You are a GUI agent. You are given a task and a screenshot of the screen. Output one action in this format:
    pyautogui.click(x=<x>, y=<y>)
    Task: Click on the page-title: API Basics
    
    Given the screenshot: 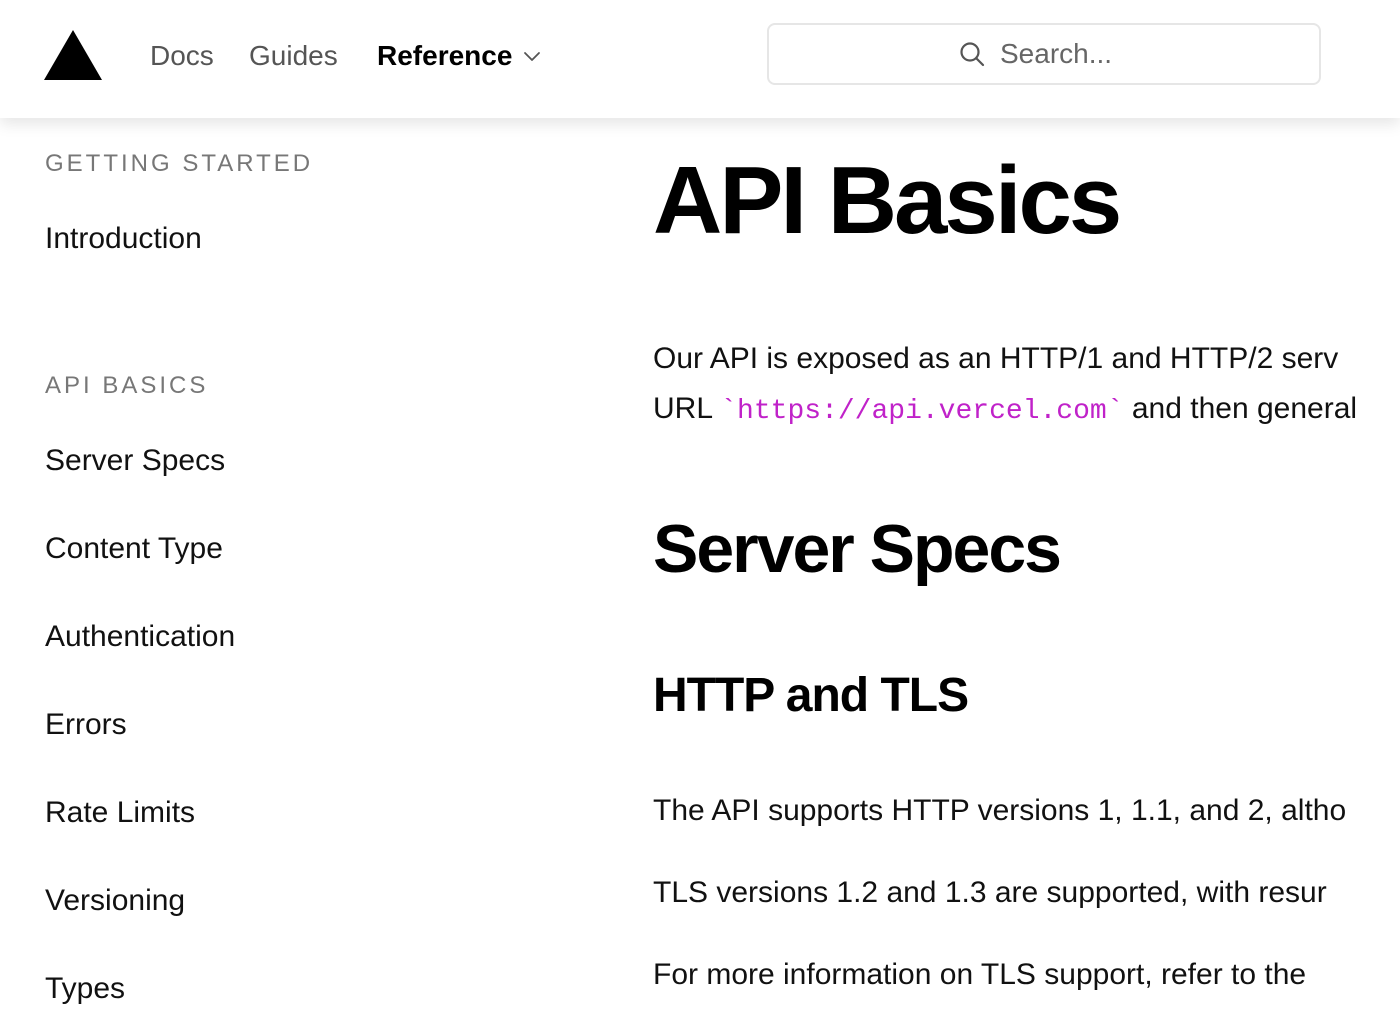 What is the action you would take?
    pyautogui.click(x=887, y=200)
    